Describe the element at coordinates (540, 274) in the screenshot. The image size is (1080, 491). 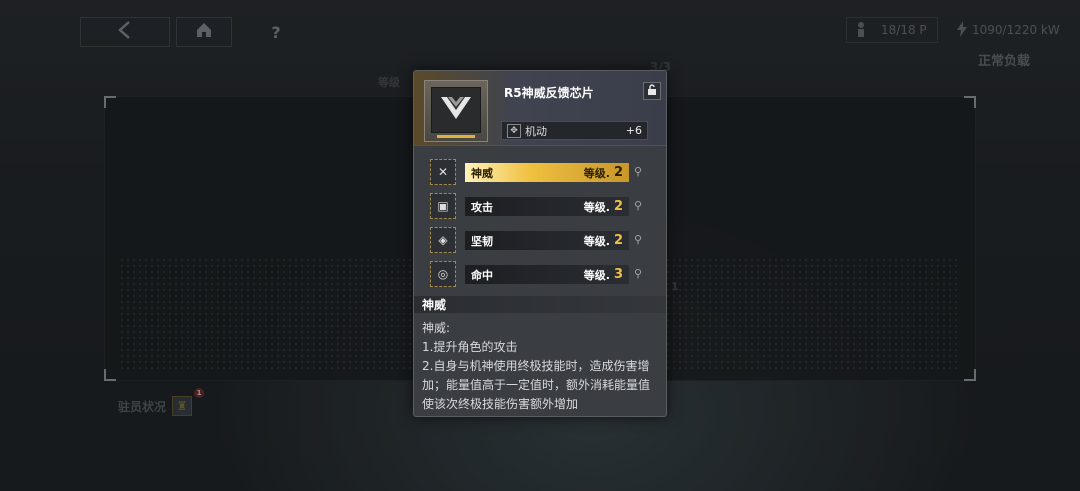
I see `skill-row-accuracy: ◎ 命中 等级. 3 ⚲` at that location.